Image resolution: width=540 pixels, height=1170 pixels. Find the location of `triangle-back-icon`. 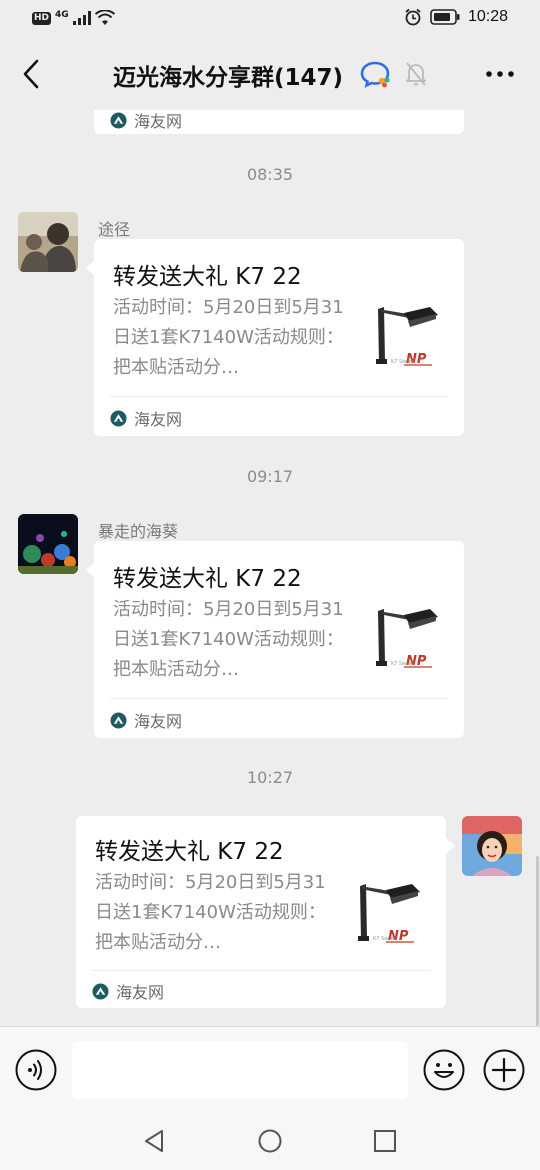

triangle-back-icon is located at coordinates (154, 1141).